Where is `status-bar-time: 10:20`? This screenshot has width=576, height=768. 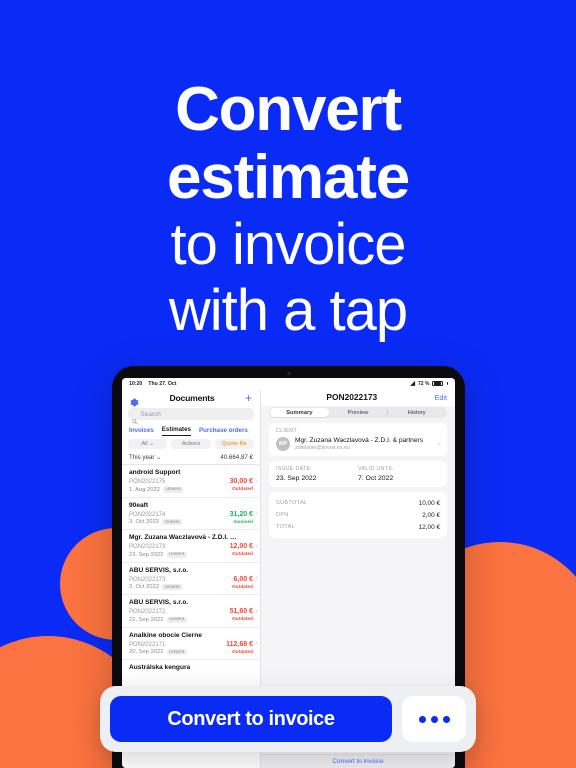 status-bar-time: 10:20 is located at coordinates (136, 383).